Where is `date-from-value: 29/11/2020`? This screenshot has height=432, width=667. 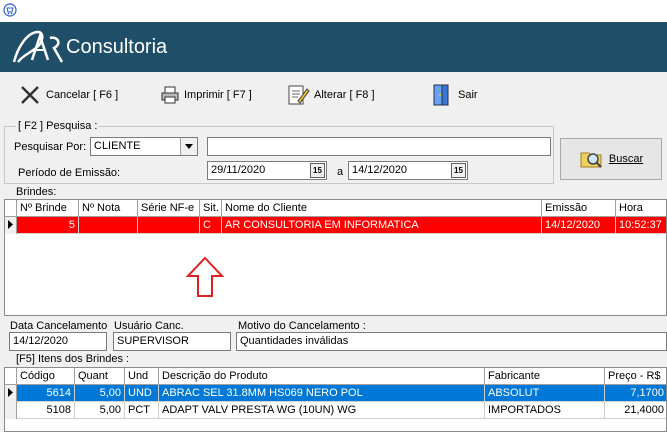
date-from-value: 29/11/2020 is located at coordinates (238, 170).